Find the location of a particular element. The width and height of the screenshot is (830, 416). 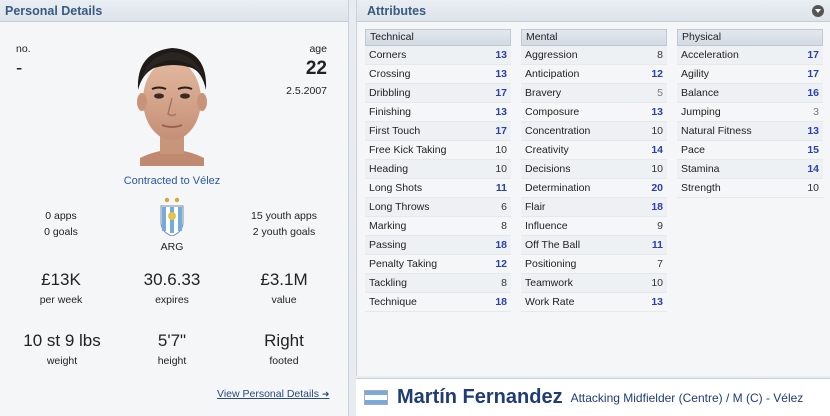

technical-attribute-name: Long Throws is located at coordinates (399, 207).